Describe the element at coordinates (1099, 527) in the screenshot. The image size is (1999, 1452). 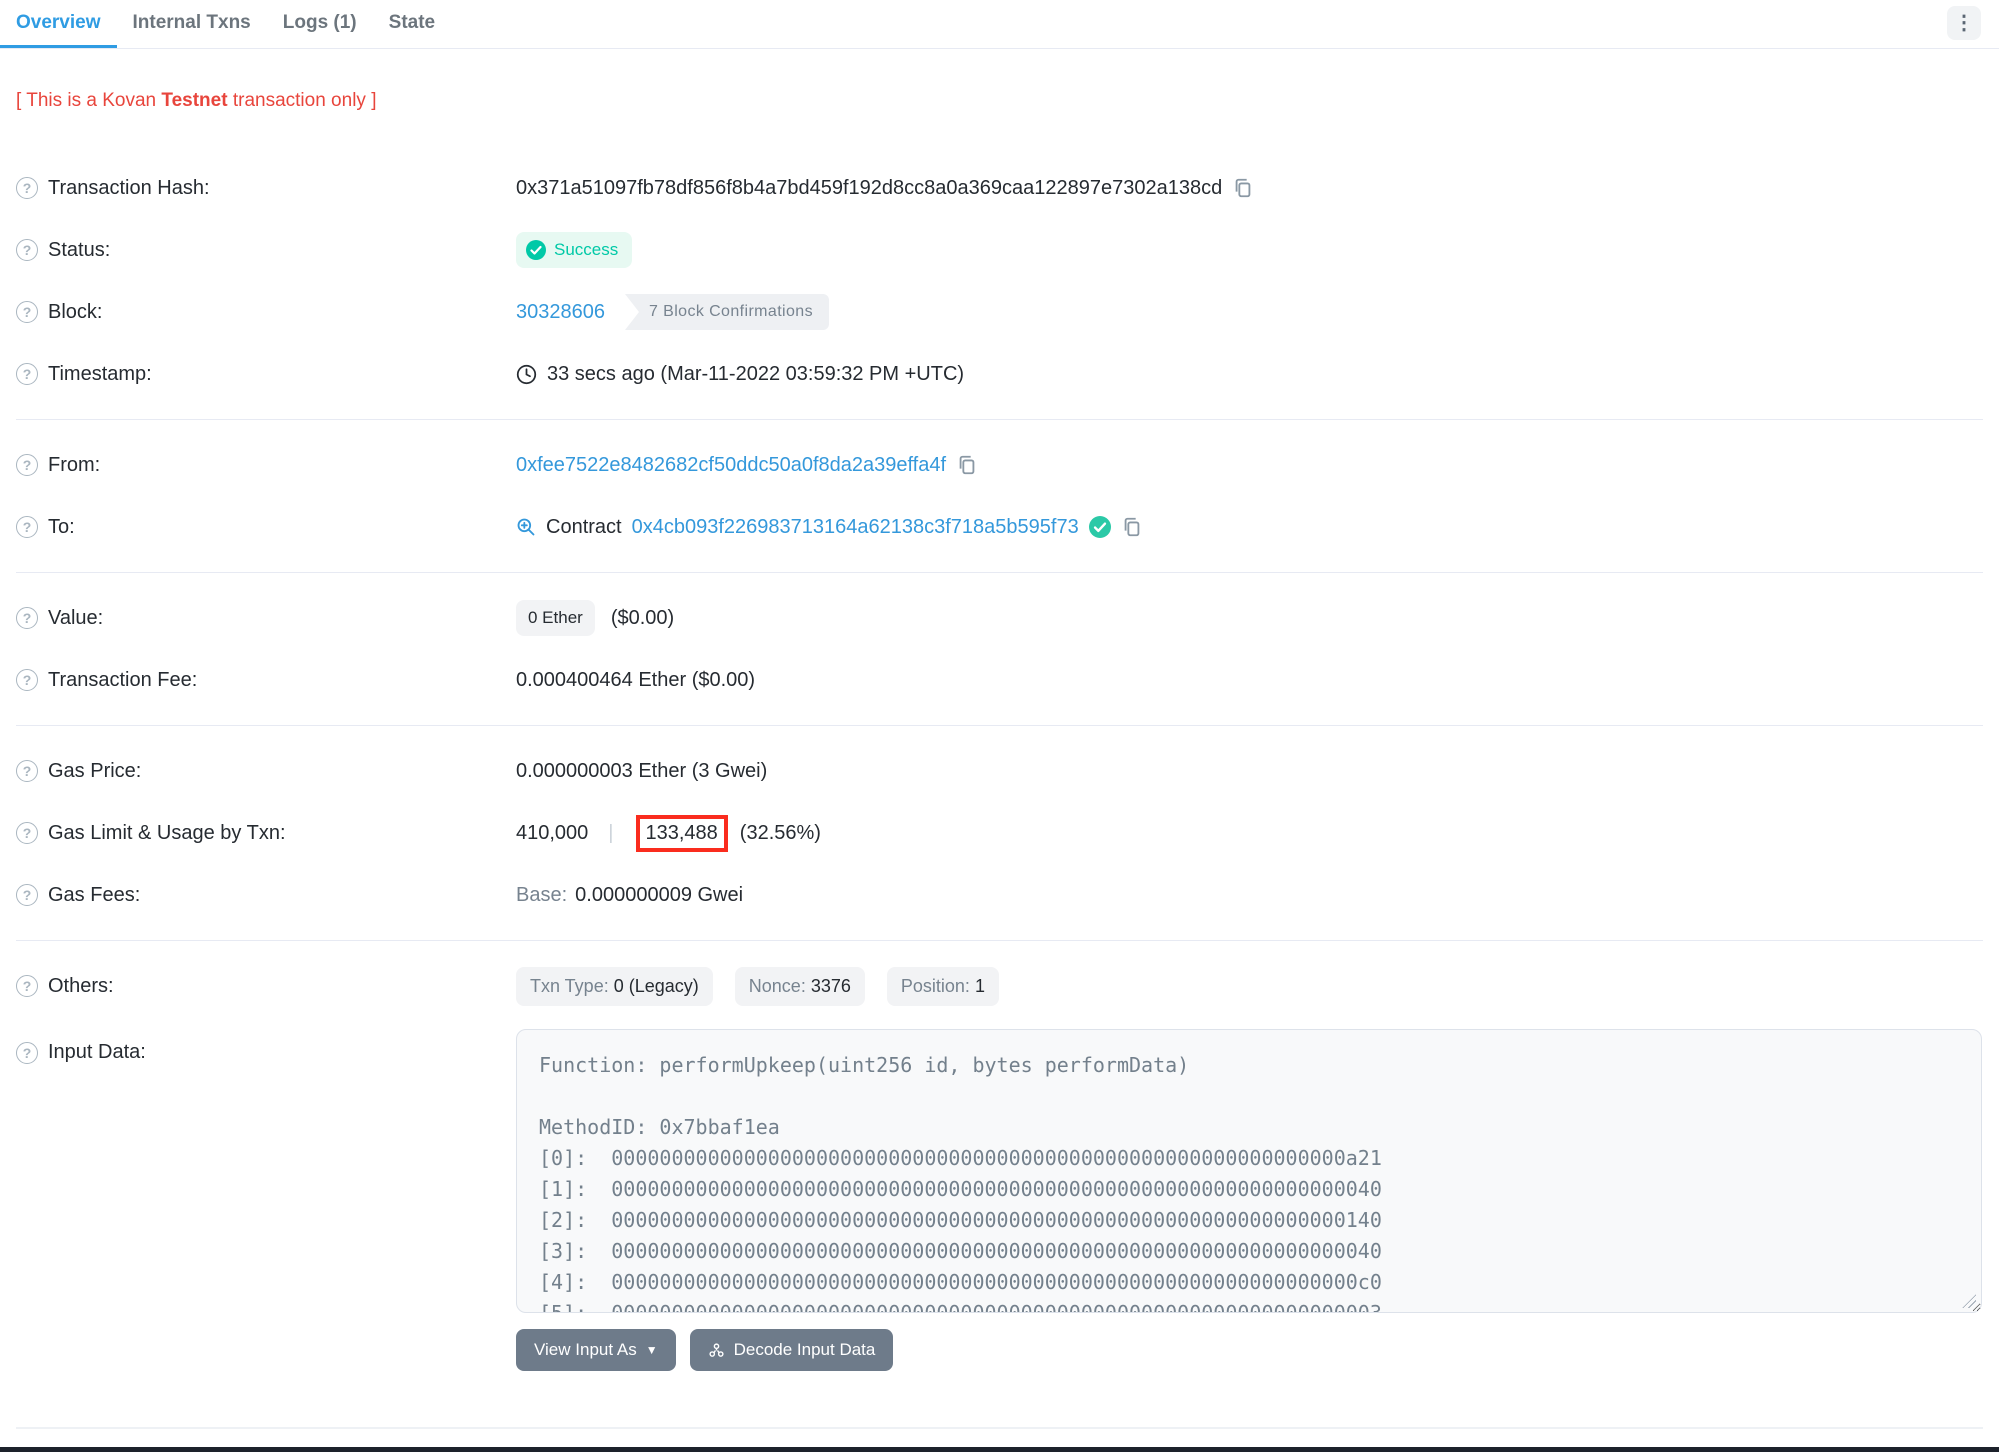
I see `verified-check-icon` at that location.